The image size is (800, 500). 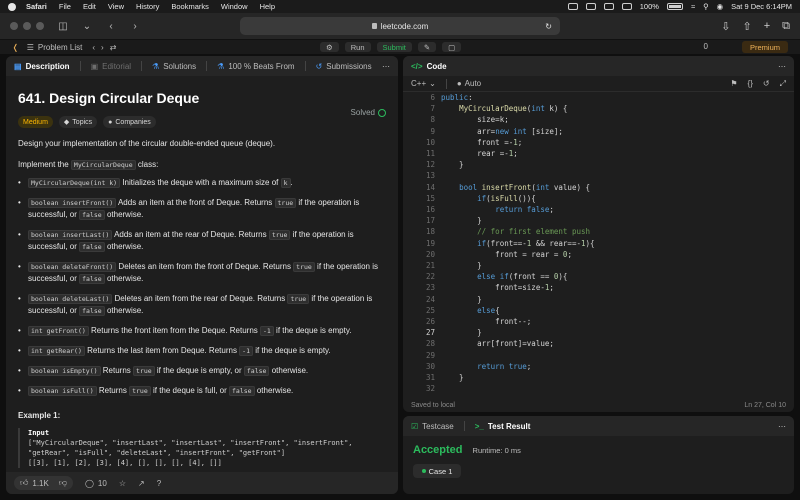 I want to click on minimize-window-button, so click(x=27, y=26).